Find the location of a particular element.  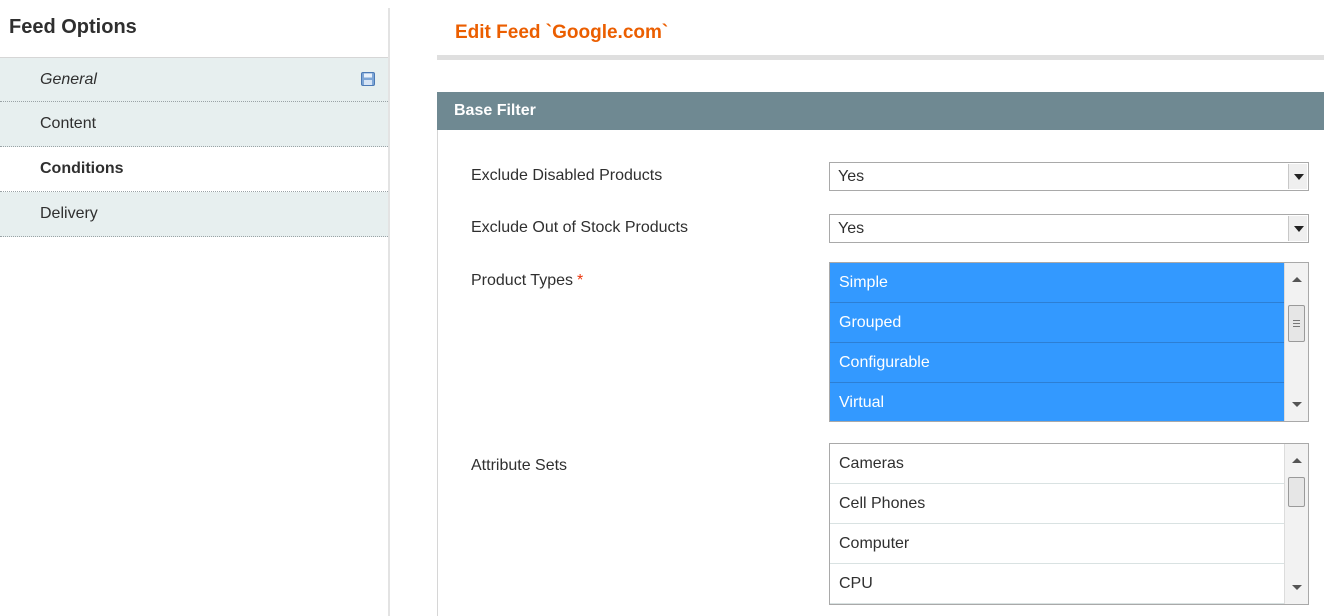

sidebar-title: Feed Options is located at coordinates (73, 27).